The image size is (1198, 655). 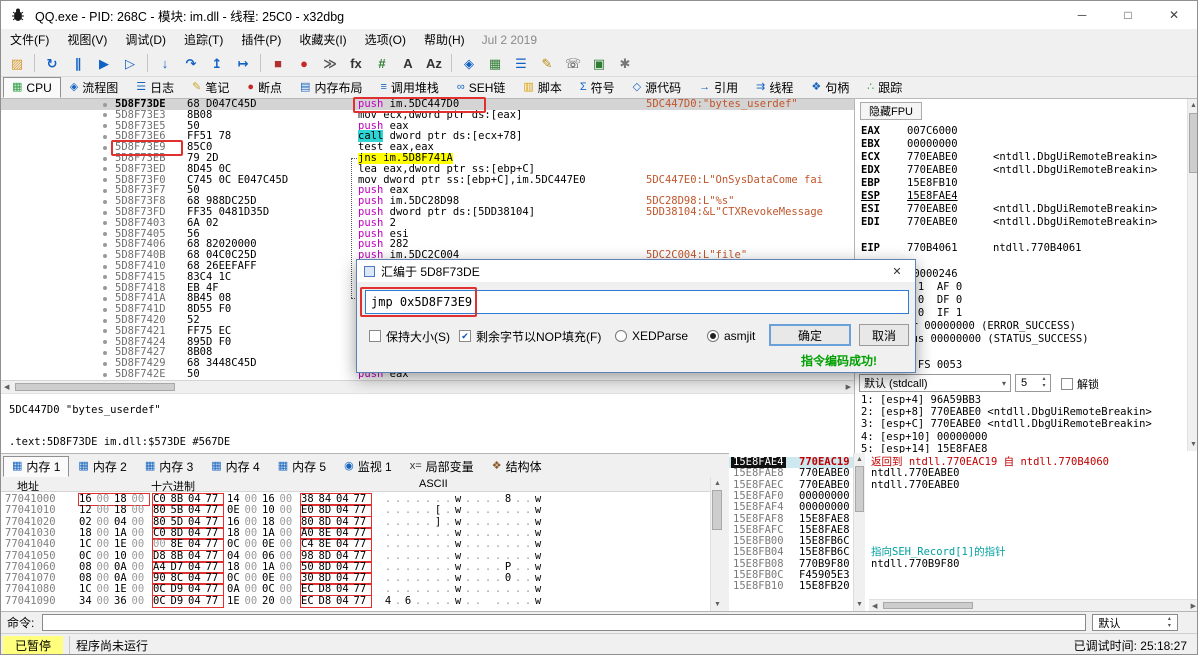 What do you see at coordinates (941, 131) in the screenshot?
I see `register-value: 007C6000` at bounding box center [941, 131].